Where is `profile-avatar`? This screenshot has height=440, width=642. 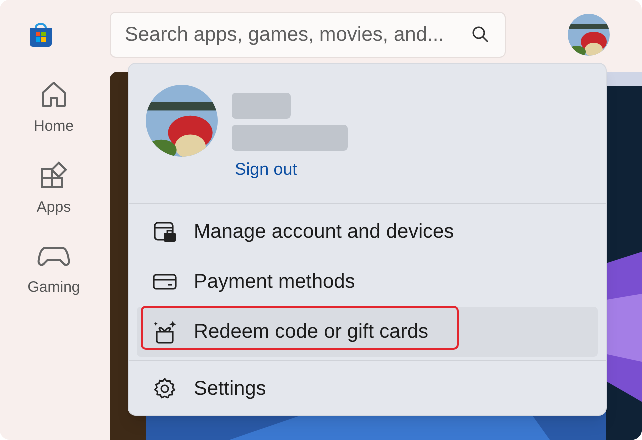
profile-avatar is located at coordinates (589, 35).